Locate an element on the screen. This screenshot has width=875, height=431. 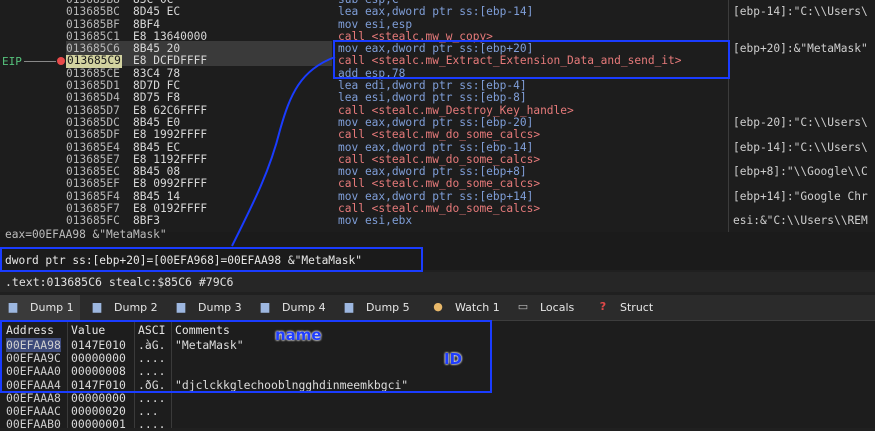
annotation-arrow is located at coordinates (283, 151).